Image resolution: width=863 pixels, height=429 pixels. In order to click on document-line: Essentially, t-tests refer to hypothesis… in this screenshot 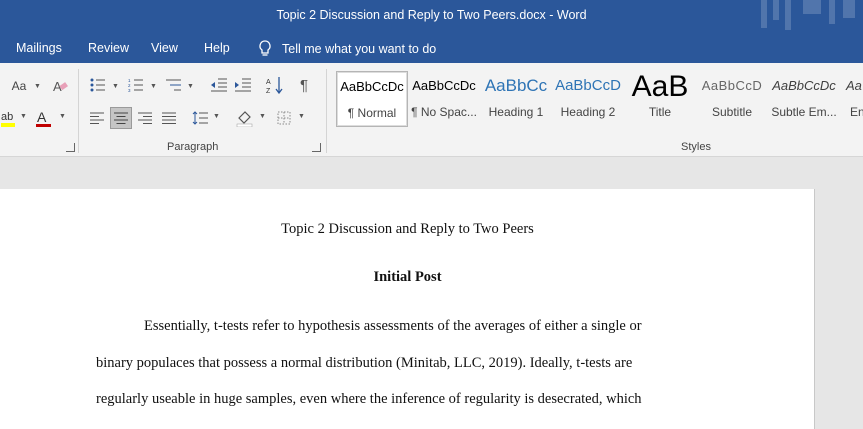, I will do `click(393, 326)`.